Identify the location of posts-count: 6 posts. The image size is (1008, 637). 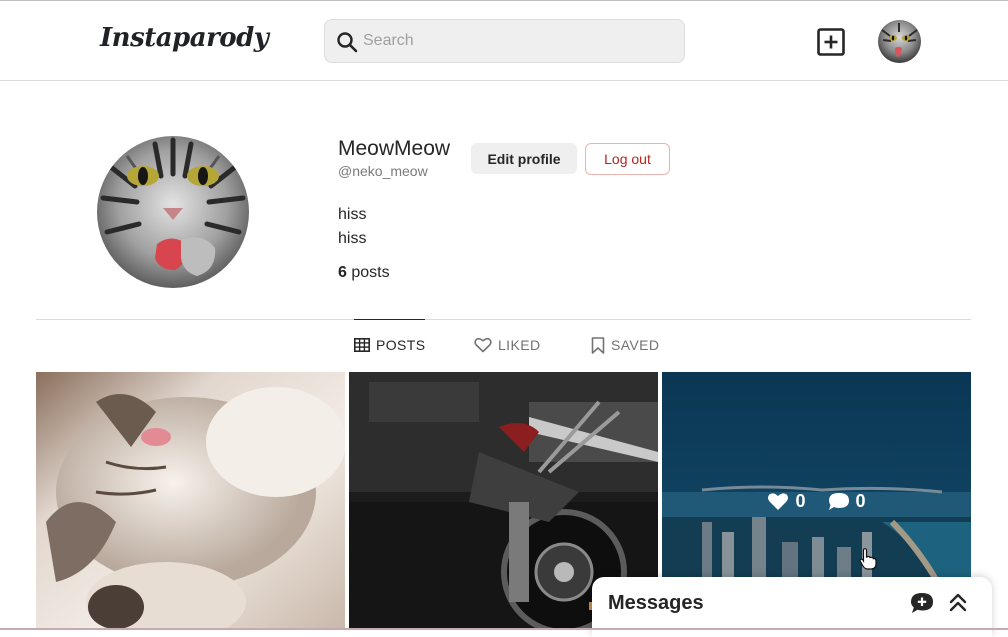
(364, 273).